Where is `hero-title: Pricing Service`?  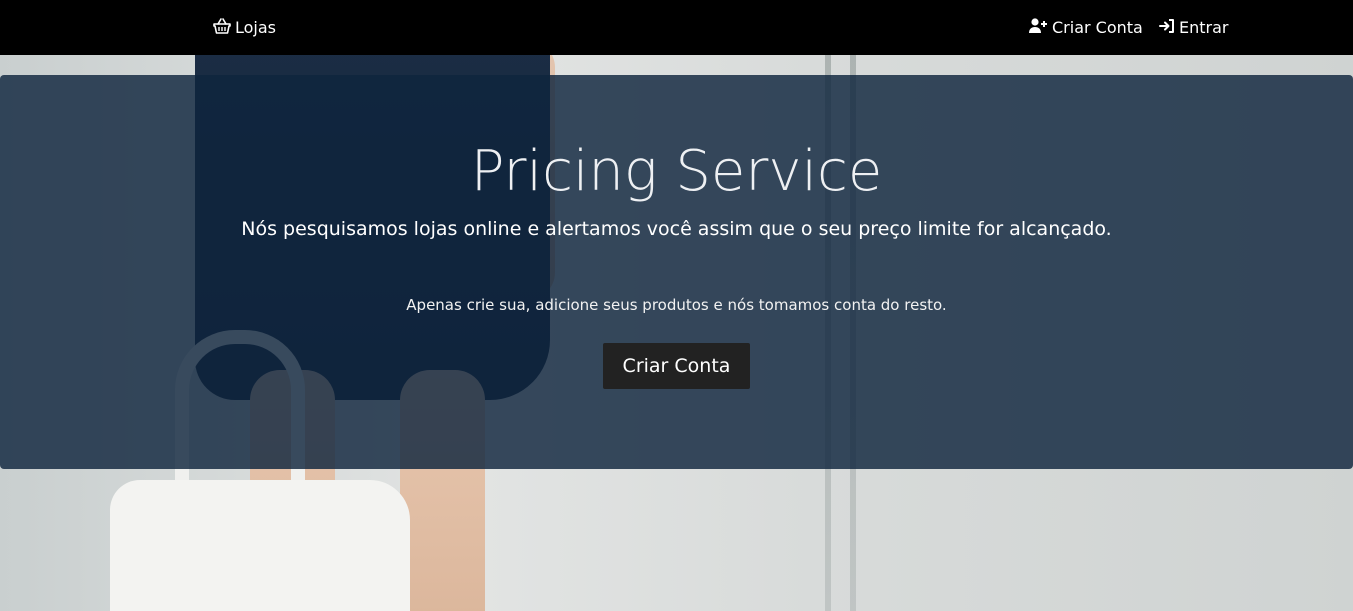 hero-title: Pricing Service is located at coordinates (676, 171).